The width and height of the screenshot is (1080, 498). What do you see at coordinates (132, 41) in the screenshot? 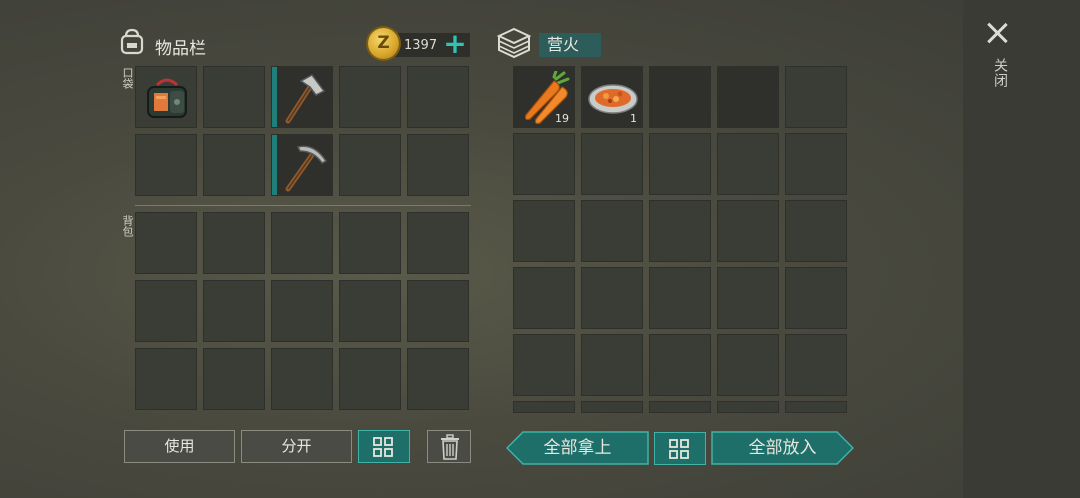
I see `backpack-icon` at bounding box center [132, 41].